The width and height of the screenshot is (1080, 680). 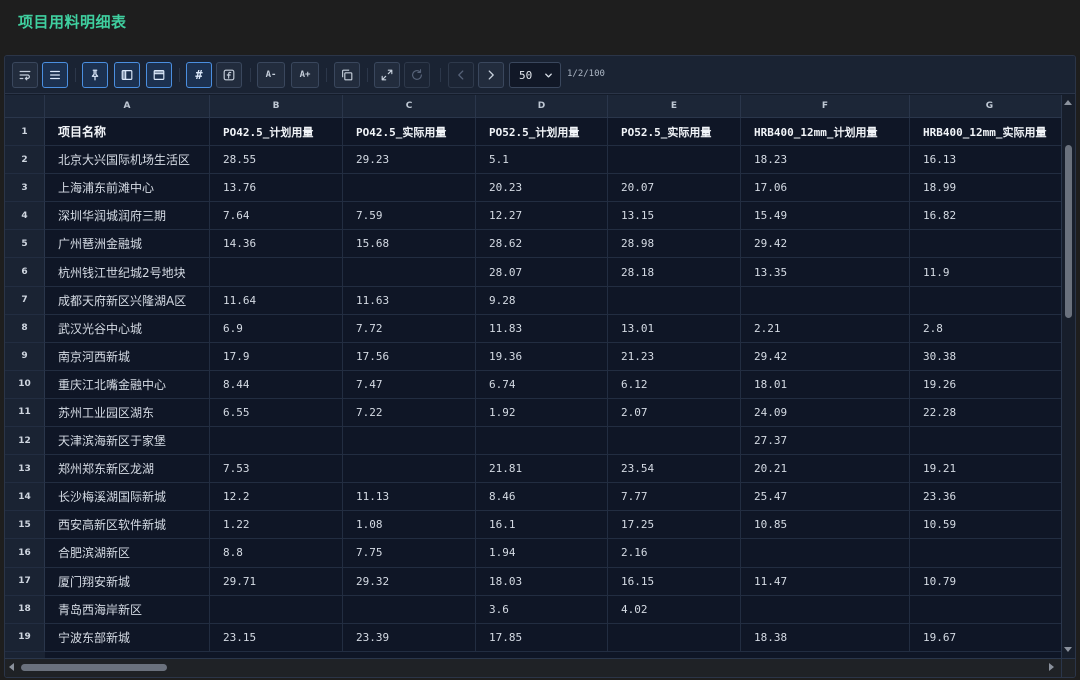 I want to click on project-name-cell: 武汉光谷中心城, so click(x=127, y=328).